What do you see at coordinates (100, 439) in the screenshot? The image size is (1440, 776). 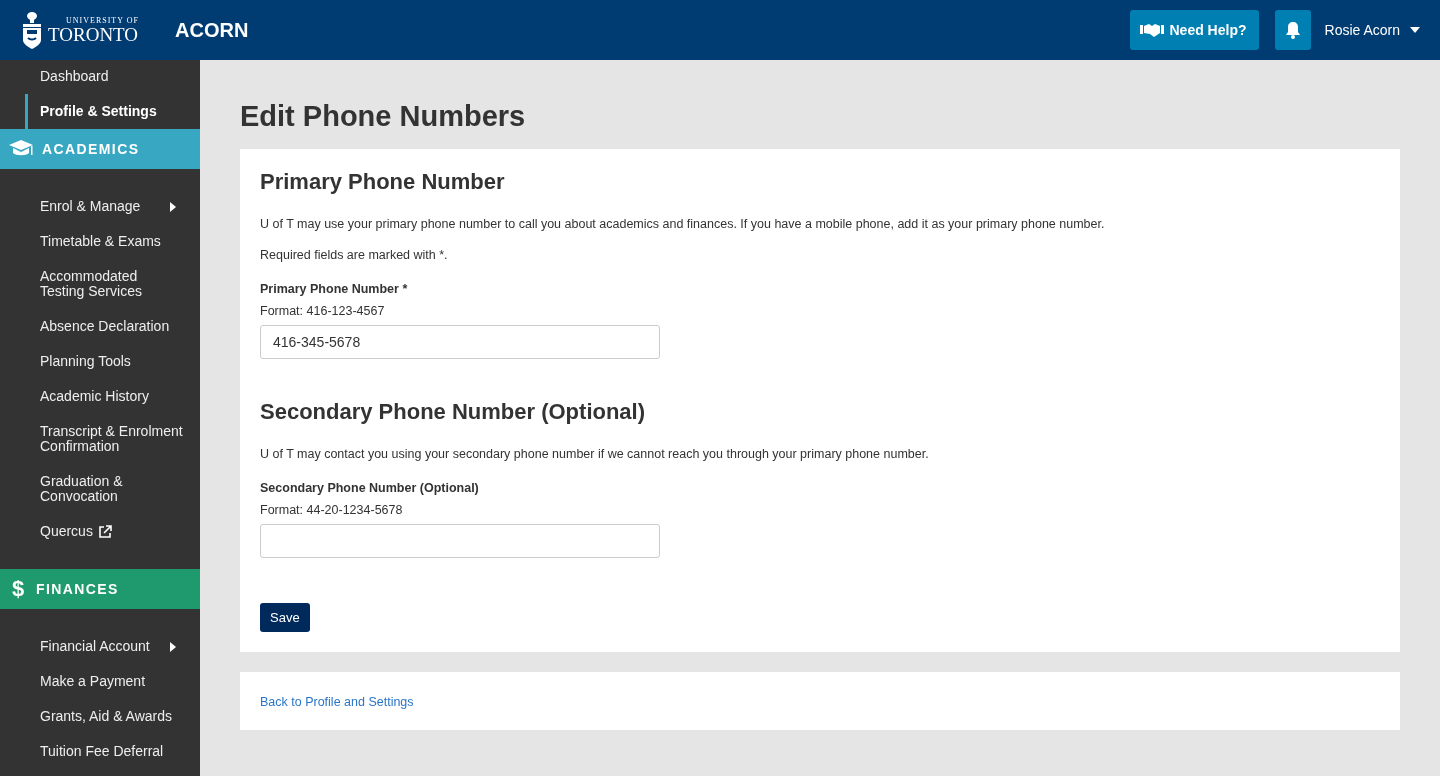 I see `sidebar-item: Transcript & Enrolment Confirmation` at bounding box center [100, 439].